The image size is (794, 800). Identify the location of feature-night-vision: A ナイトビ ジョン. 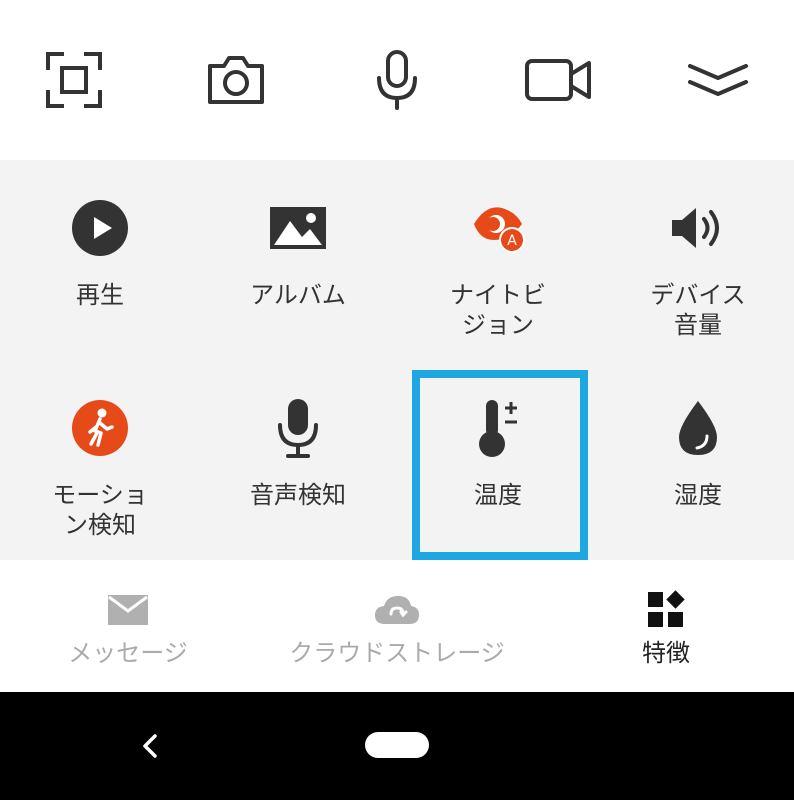
(498, 260).